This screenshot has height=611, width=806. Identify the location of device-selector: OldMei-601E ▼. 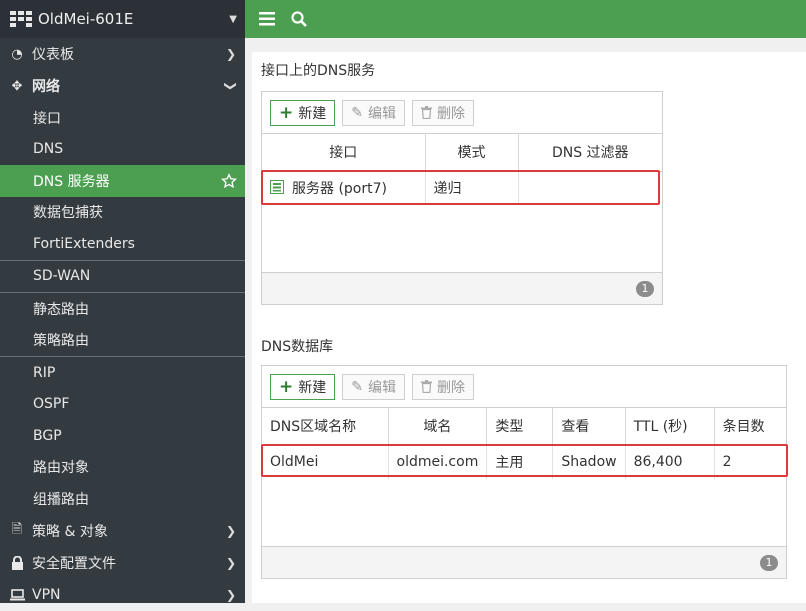
(122, 19).